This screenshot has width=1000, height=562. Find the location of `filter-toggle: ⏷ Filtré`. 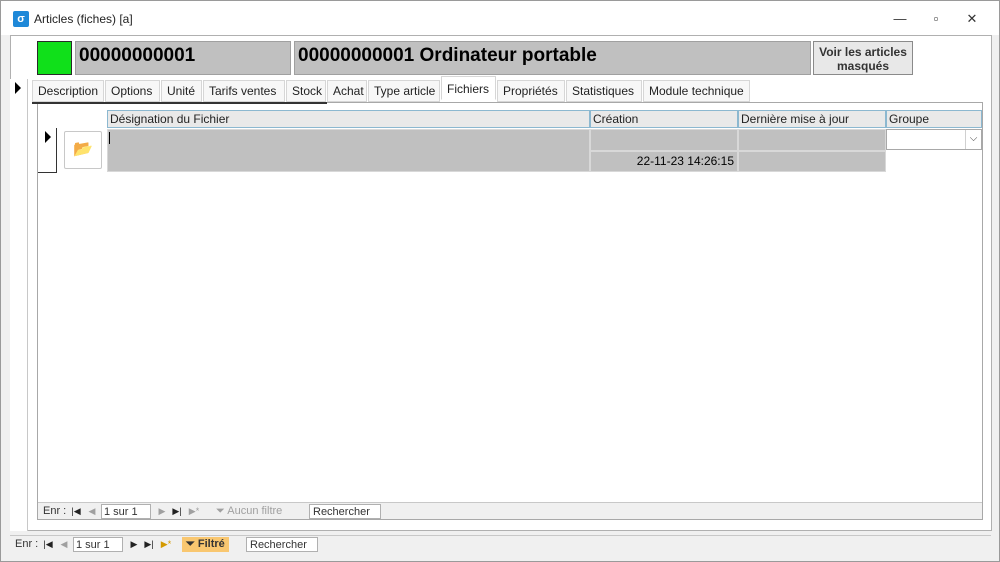

filter-toggle: ⏷ Filtré is located at coordinates (205, 544).